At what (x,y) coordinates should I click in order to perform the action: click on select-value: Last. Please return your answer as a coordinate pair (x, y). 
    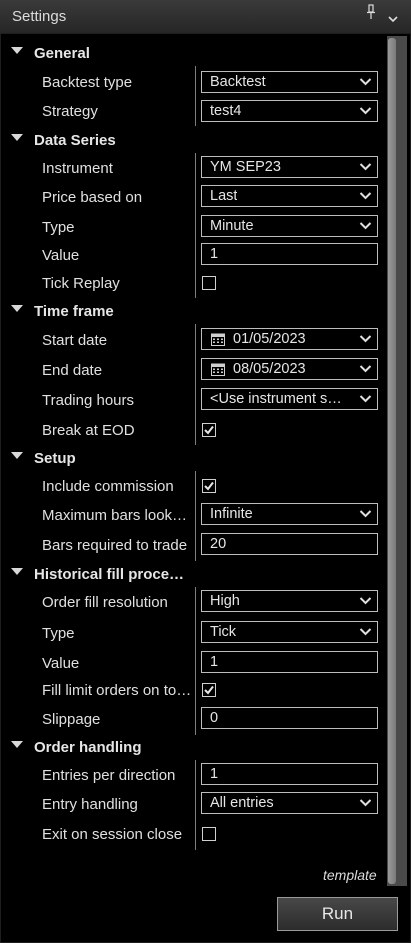
    Looking at the image, I should click on (224, 196).